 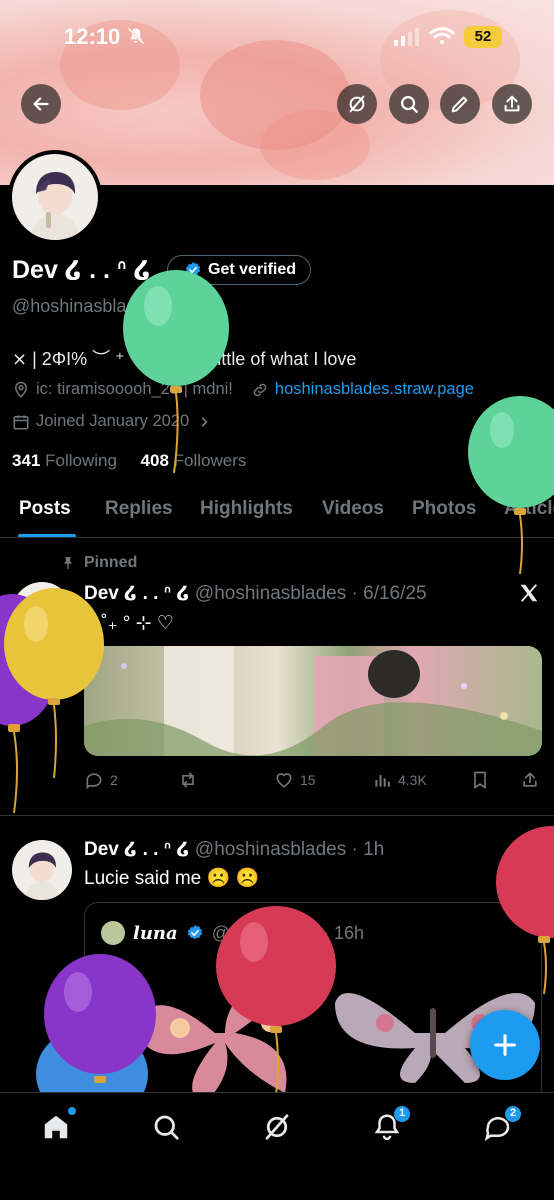 What do you see at coordinates (139, 509) in the screenshot?
I see `tab-replies: Replies` at bounding box center [139, 509].